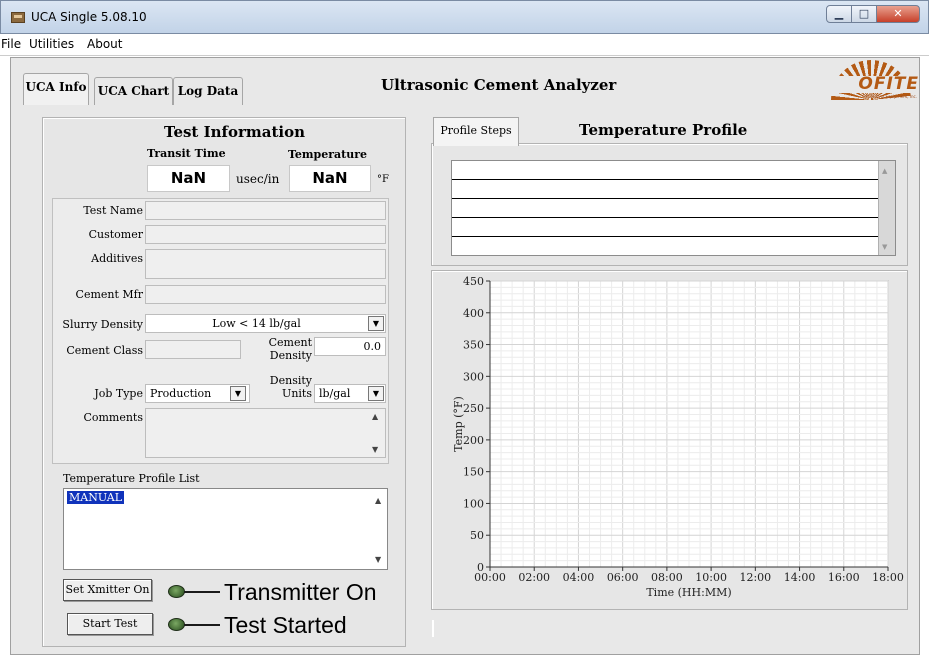 The width and height of the screenshot is (929, 661). I want to click on cement-class-field, so click(193, 349).